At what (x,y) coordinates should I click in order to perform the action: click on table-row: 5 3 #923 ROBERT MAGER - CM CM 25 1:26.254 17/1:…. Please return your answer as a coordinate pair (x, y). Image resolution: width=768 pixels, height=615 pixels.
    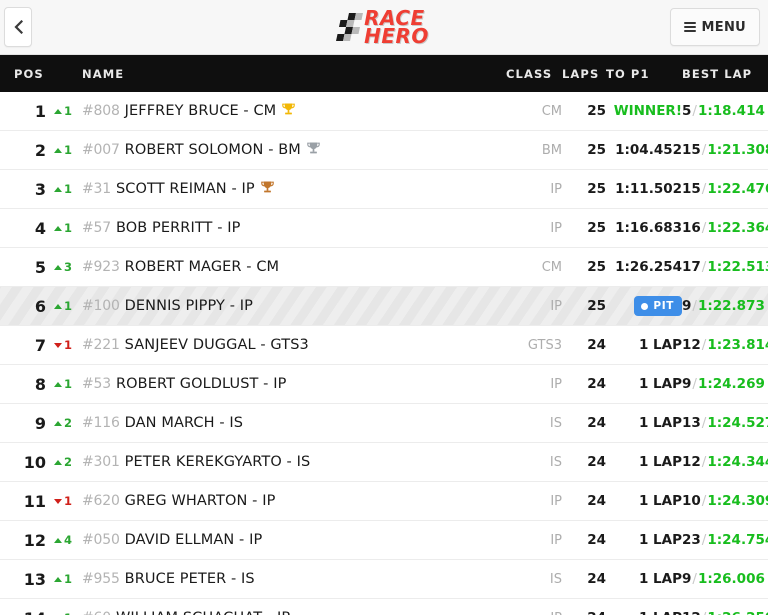
    Looking at the image, I should click on (384, 267).